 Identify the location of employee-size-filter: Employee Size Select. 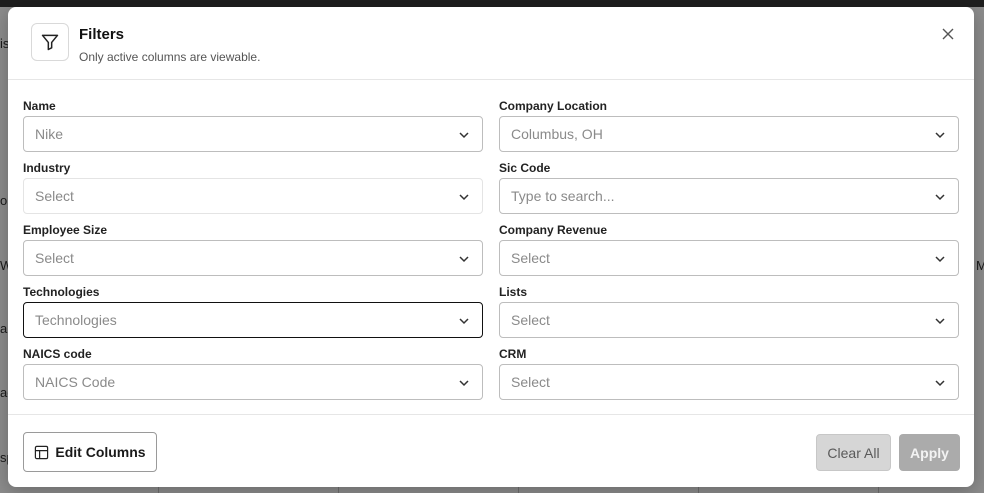
(253, 249).